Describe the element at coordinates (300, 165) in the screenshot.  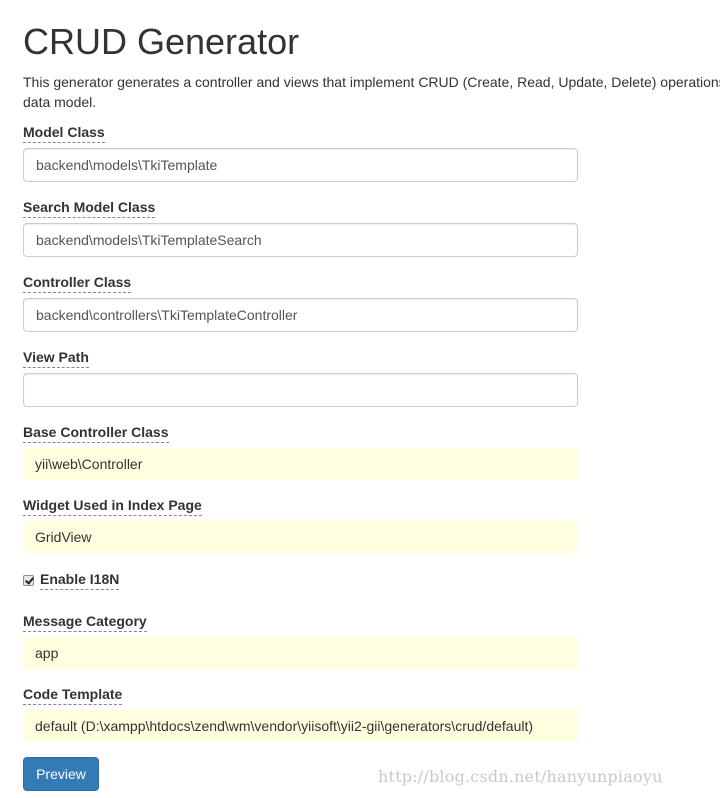
I see `model-class-input` at that location.